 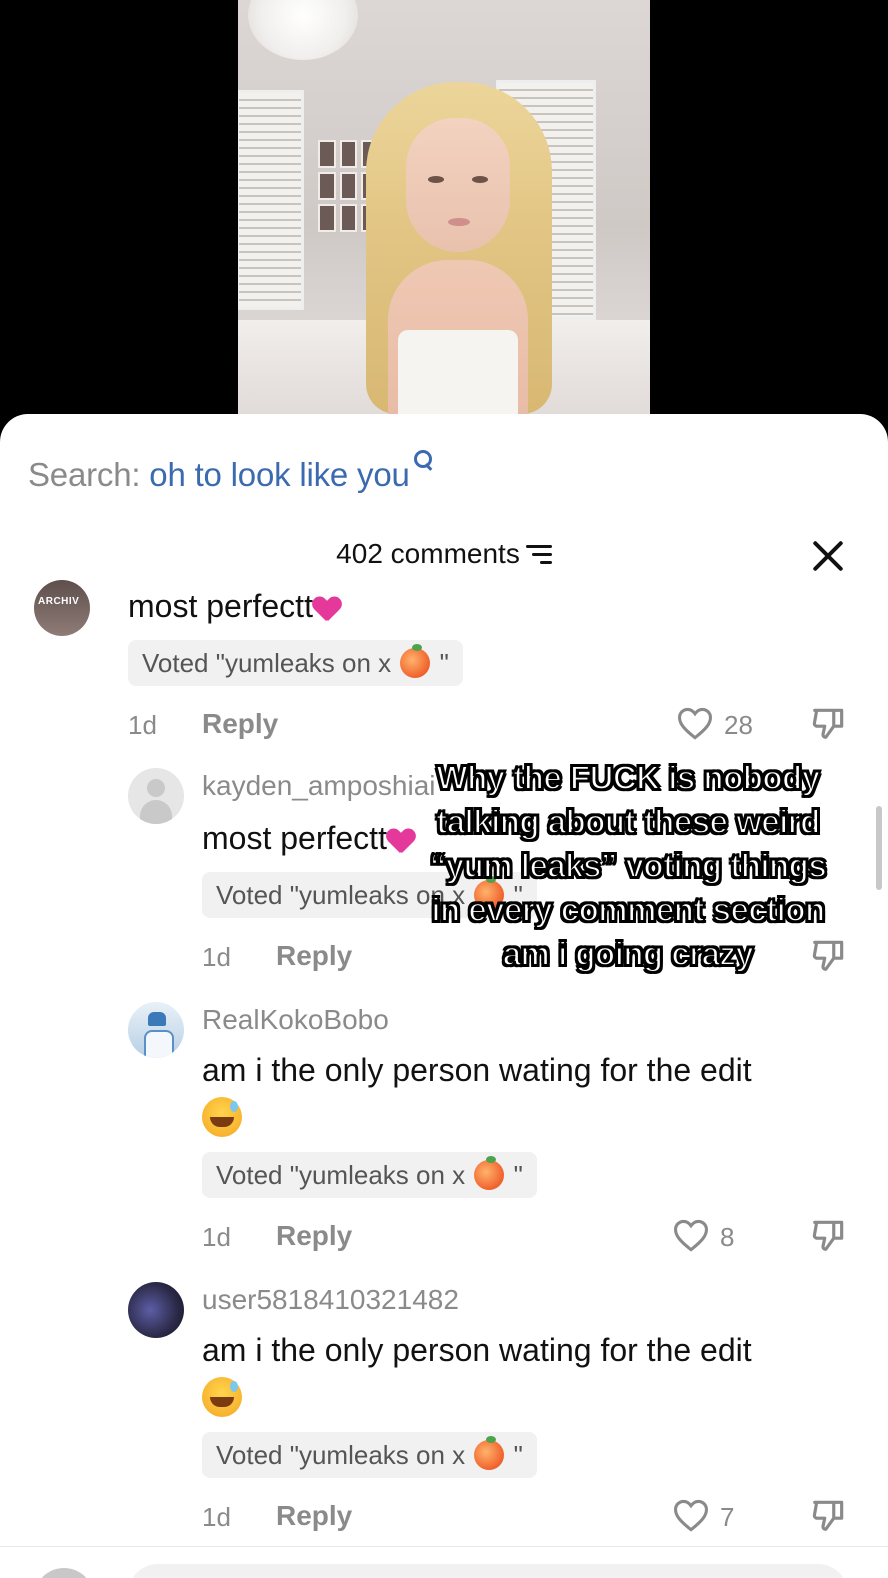 What do you see at coordinates (279, 474) in the screenshot?
I see `search-query: oh to look like you` at bounding box center [279, 474].